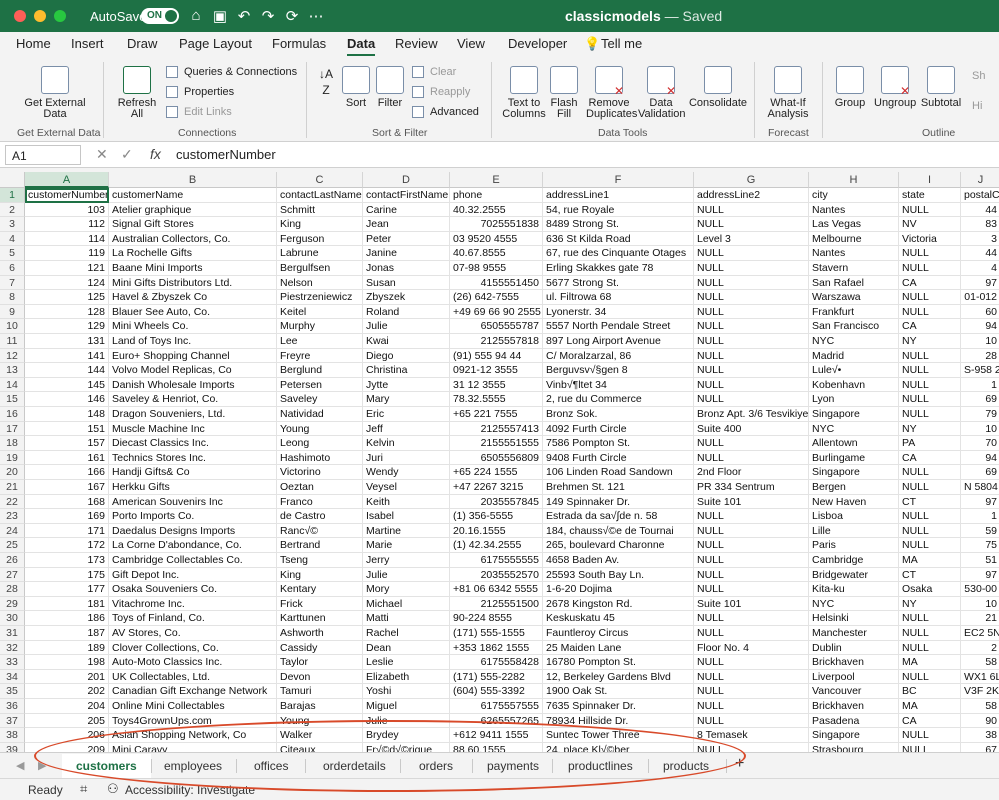 The width and height of the screenshot is (999, 800). Describe the element at coordinates (496, 531) in the screenshot. I see `table-cell: 20.16.1555` at that location.